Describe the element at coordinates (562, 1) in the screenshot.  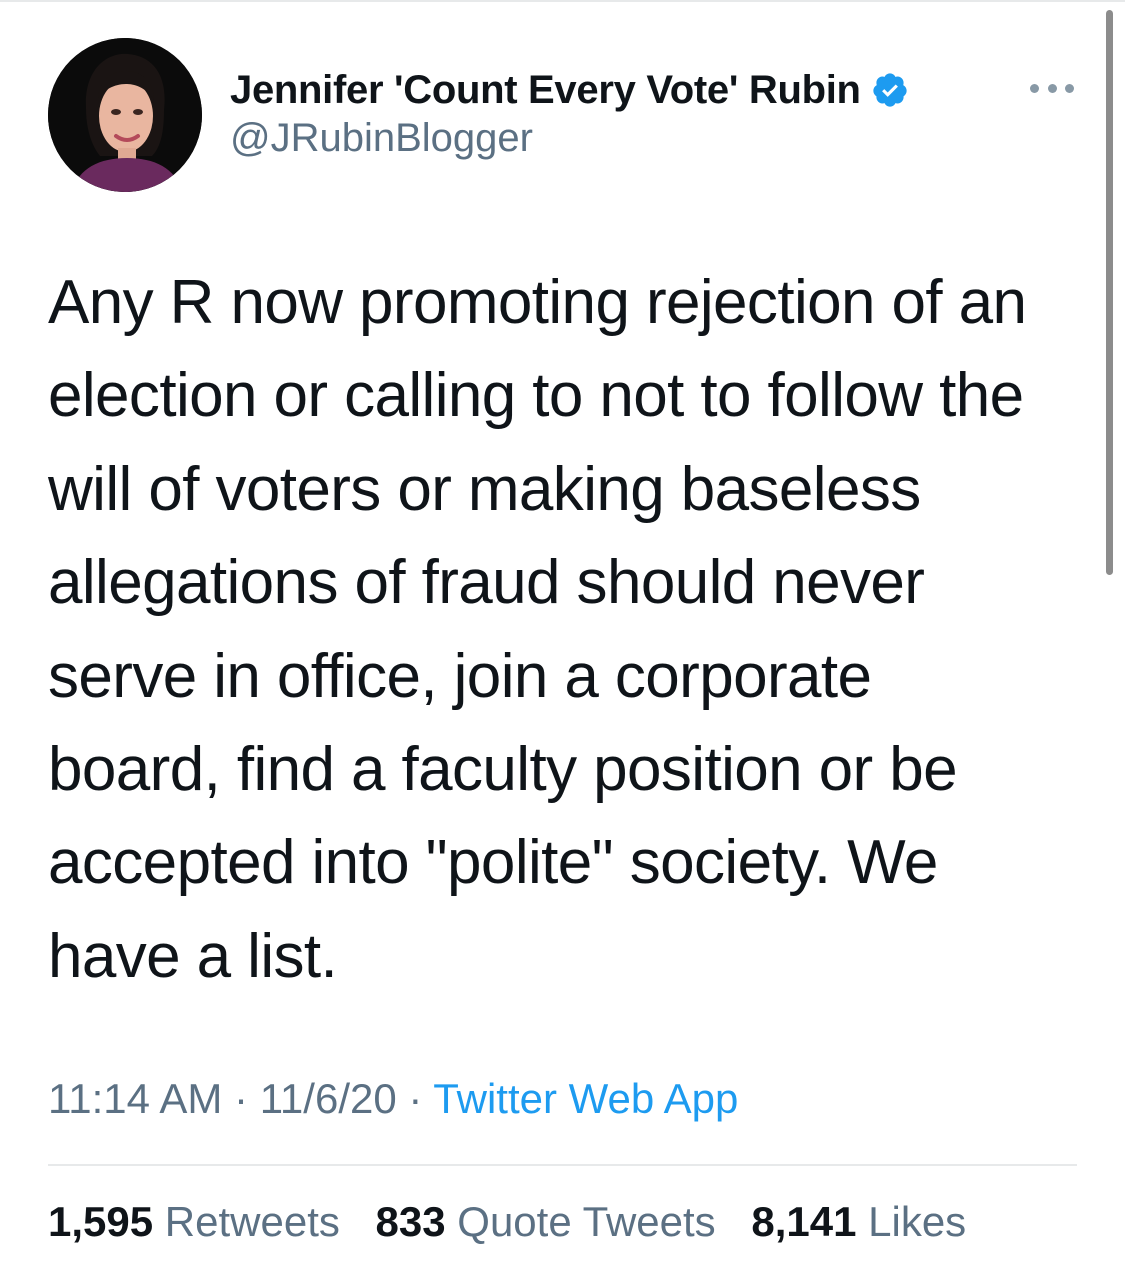
I see `top-divider` at that location.